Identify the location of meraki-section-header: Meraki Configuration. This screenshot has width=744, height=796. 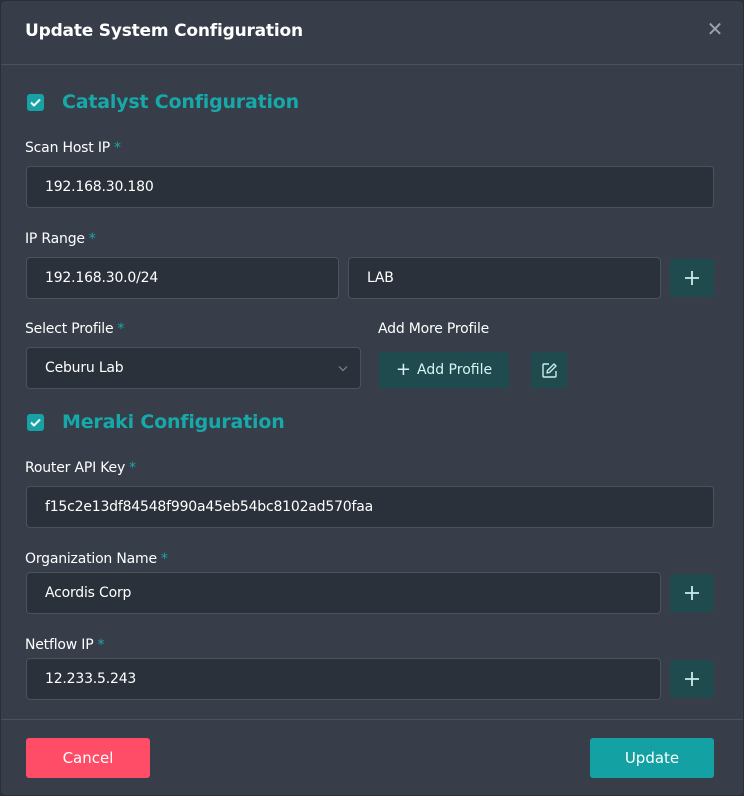
(156, 422).